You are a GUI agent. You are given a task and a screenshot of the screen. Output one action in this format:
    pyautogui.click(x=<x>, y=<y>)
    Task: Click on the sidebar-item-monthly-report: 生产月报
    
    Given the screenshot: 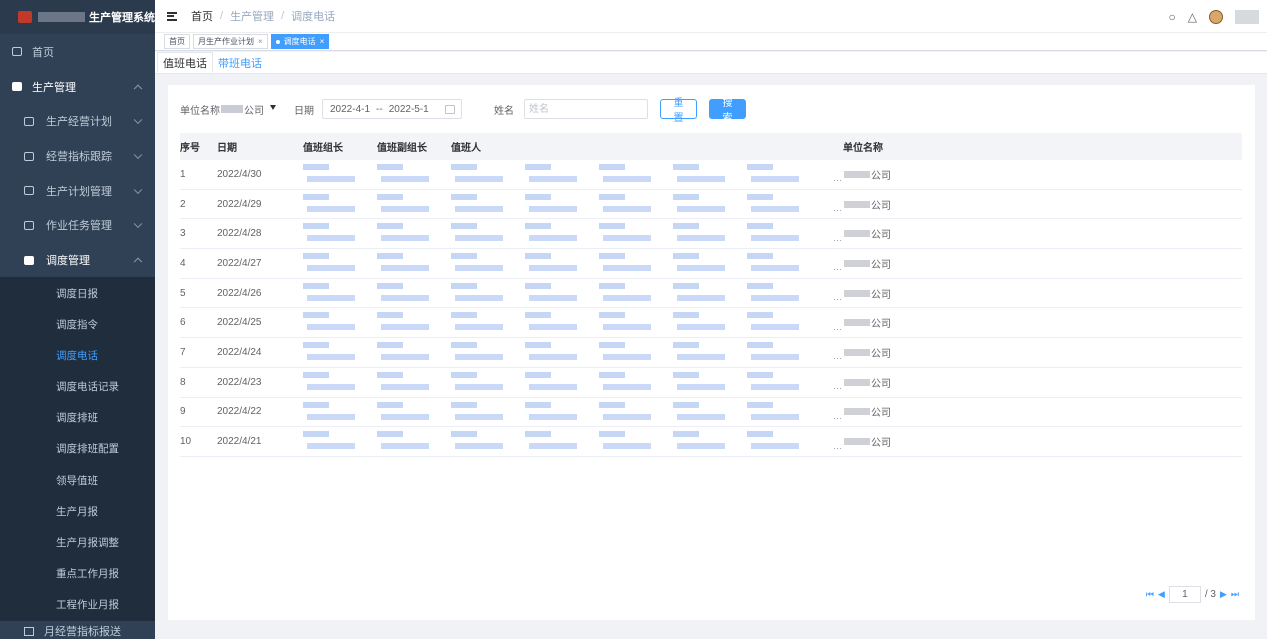 What is the action you would take?
    pyautogui.click(x=77, y=511)
    